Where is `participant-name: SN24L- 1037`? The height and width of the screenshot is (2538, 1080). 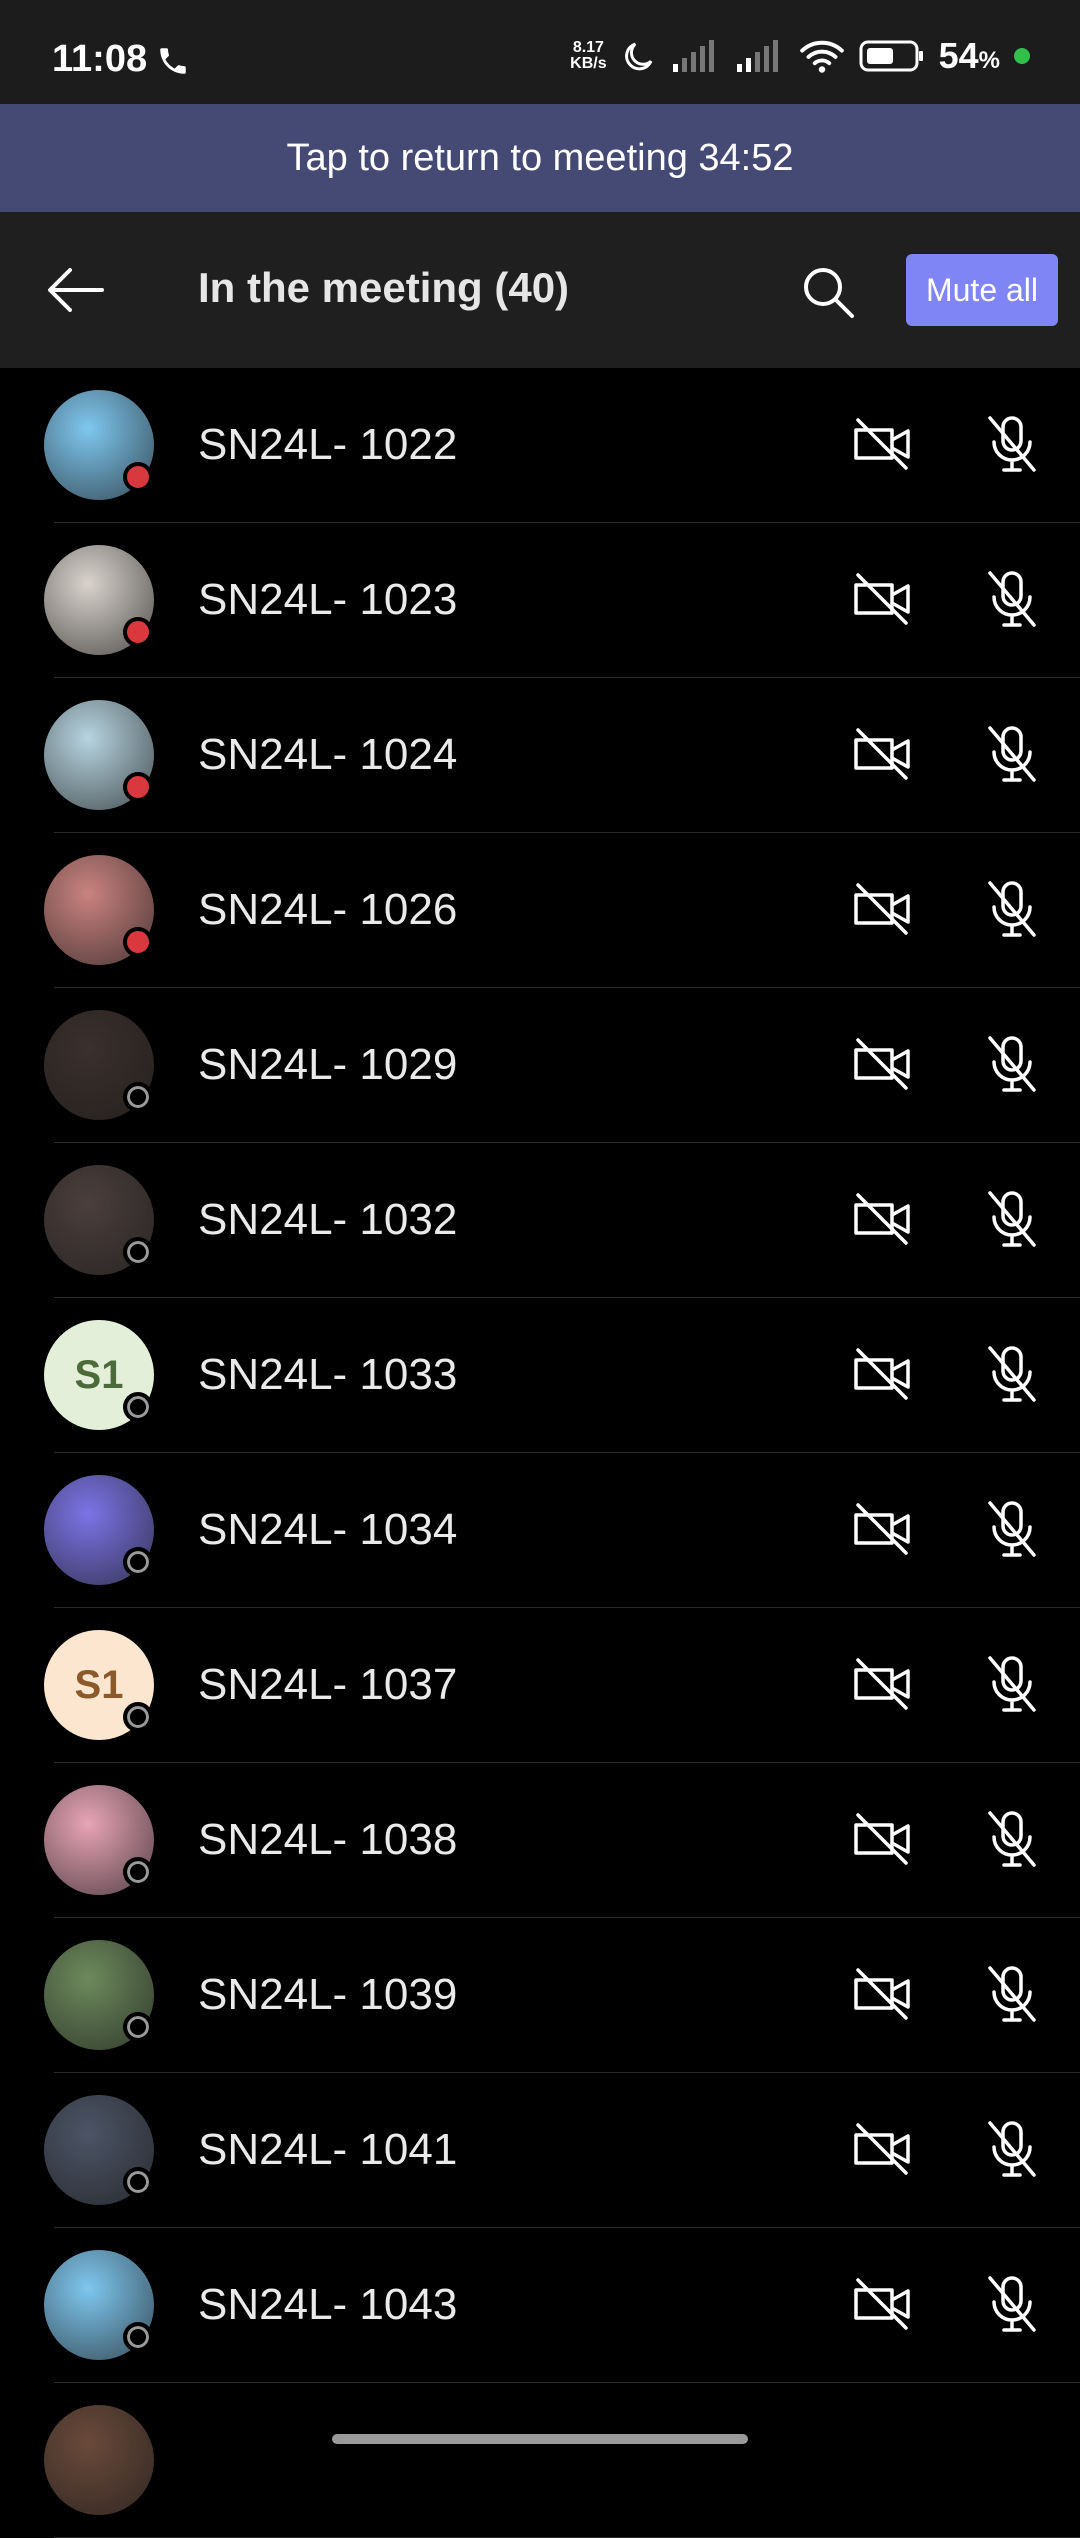
participant-name: SN24L- 1037 is located at coordinates (328, 1684).